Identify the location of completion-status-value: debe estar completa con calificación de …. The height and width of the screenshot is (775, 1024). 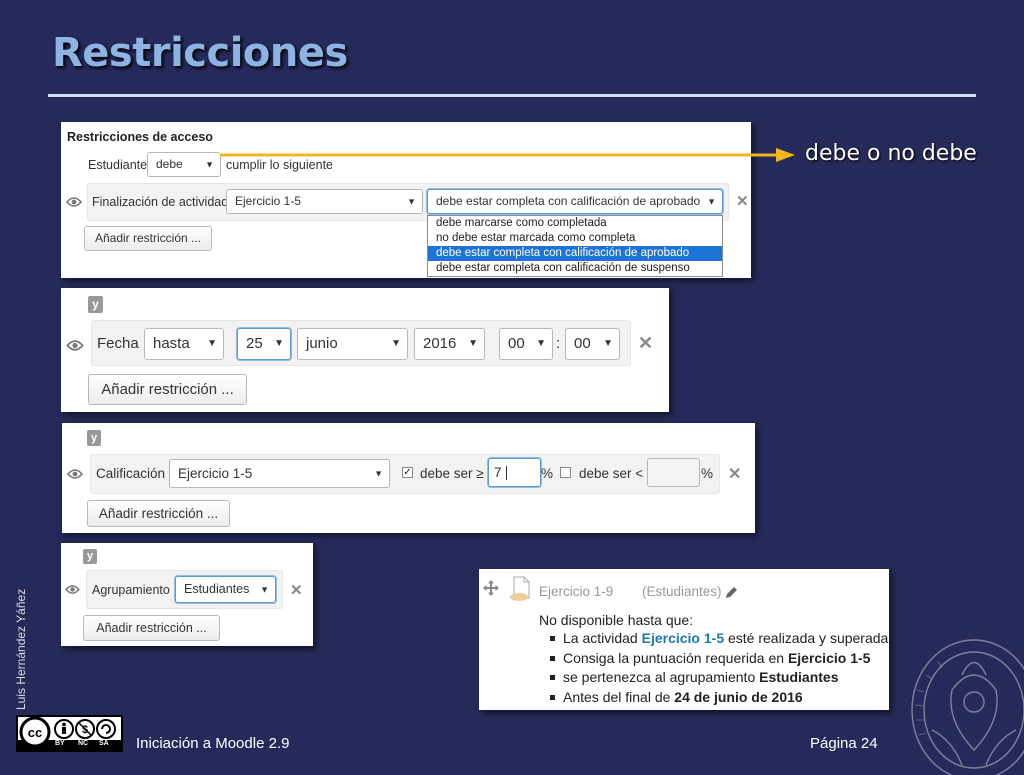
(568, 201).